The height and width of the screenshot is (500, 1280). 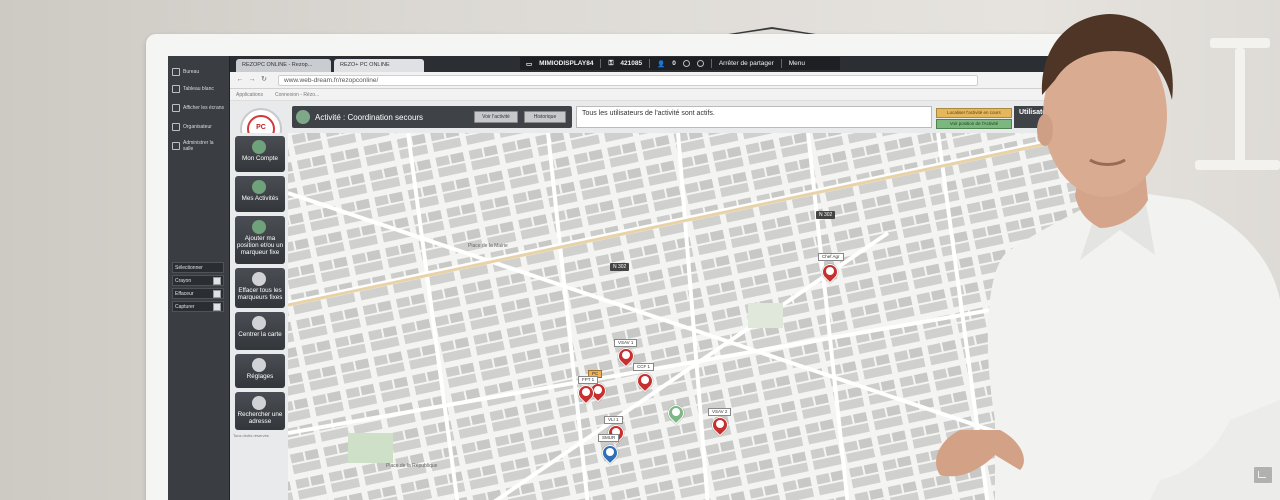 I want to click on key-icon: ⚿, so click(x=611, y=63).